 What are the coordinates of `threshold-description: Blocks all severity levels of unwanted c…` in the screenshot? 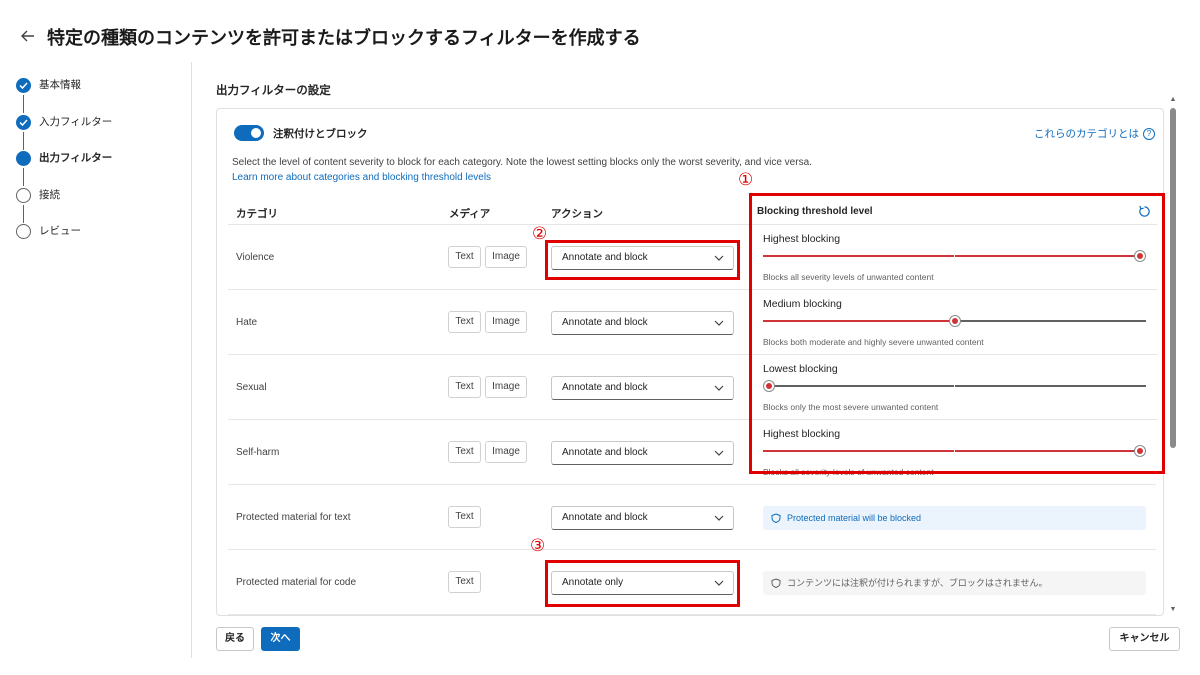 It's located at (848, 277).